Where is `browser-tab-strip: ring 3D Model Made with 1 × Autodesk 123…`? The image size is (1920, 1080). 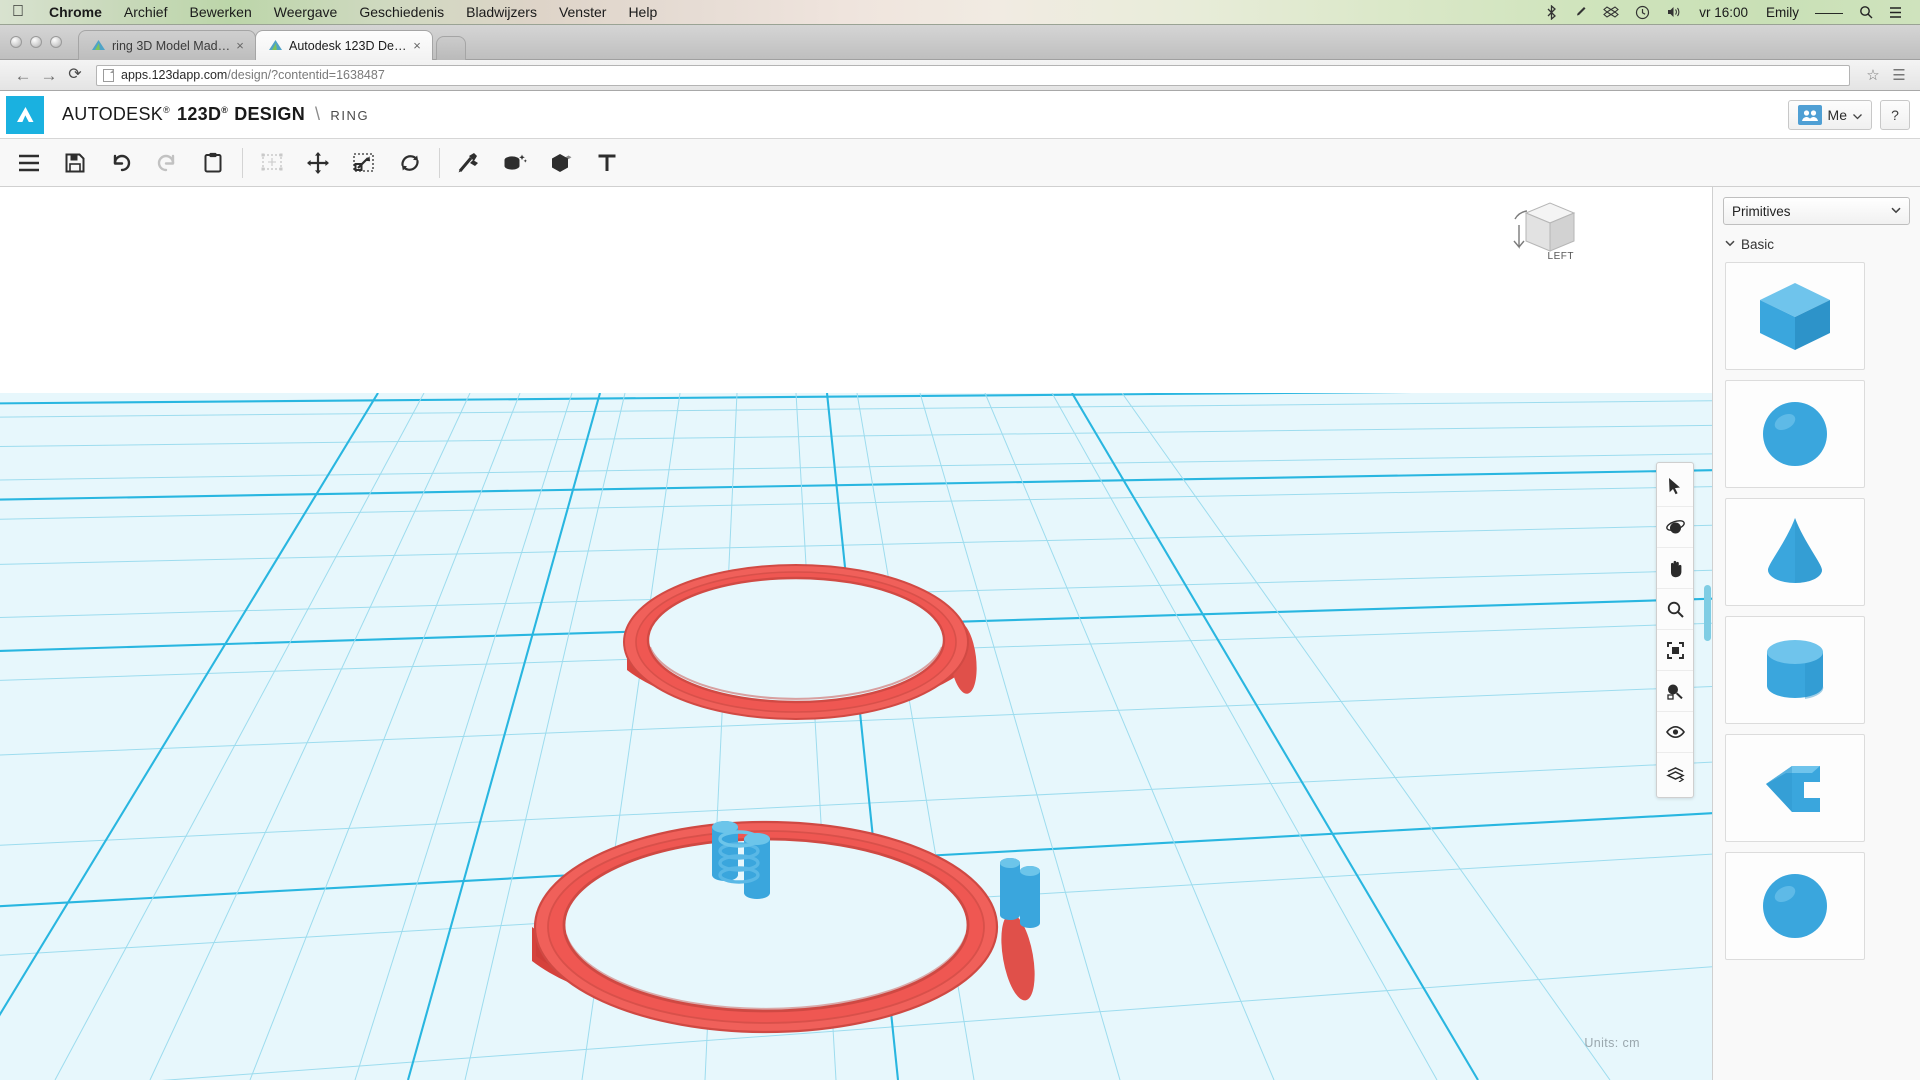
browser-tab-strip: ring 3D Model Made with 1 × Autodesk 123… is located at coordinates (960, 42).